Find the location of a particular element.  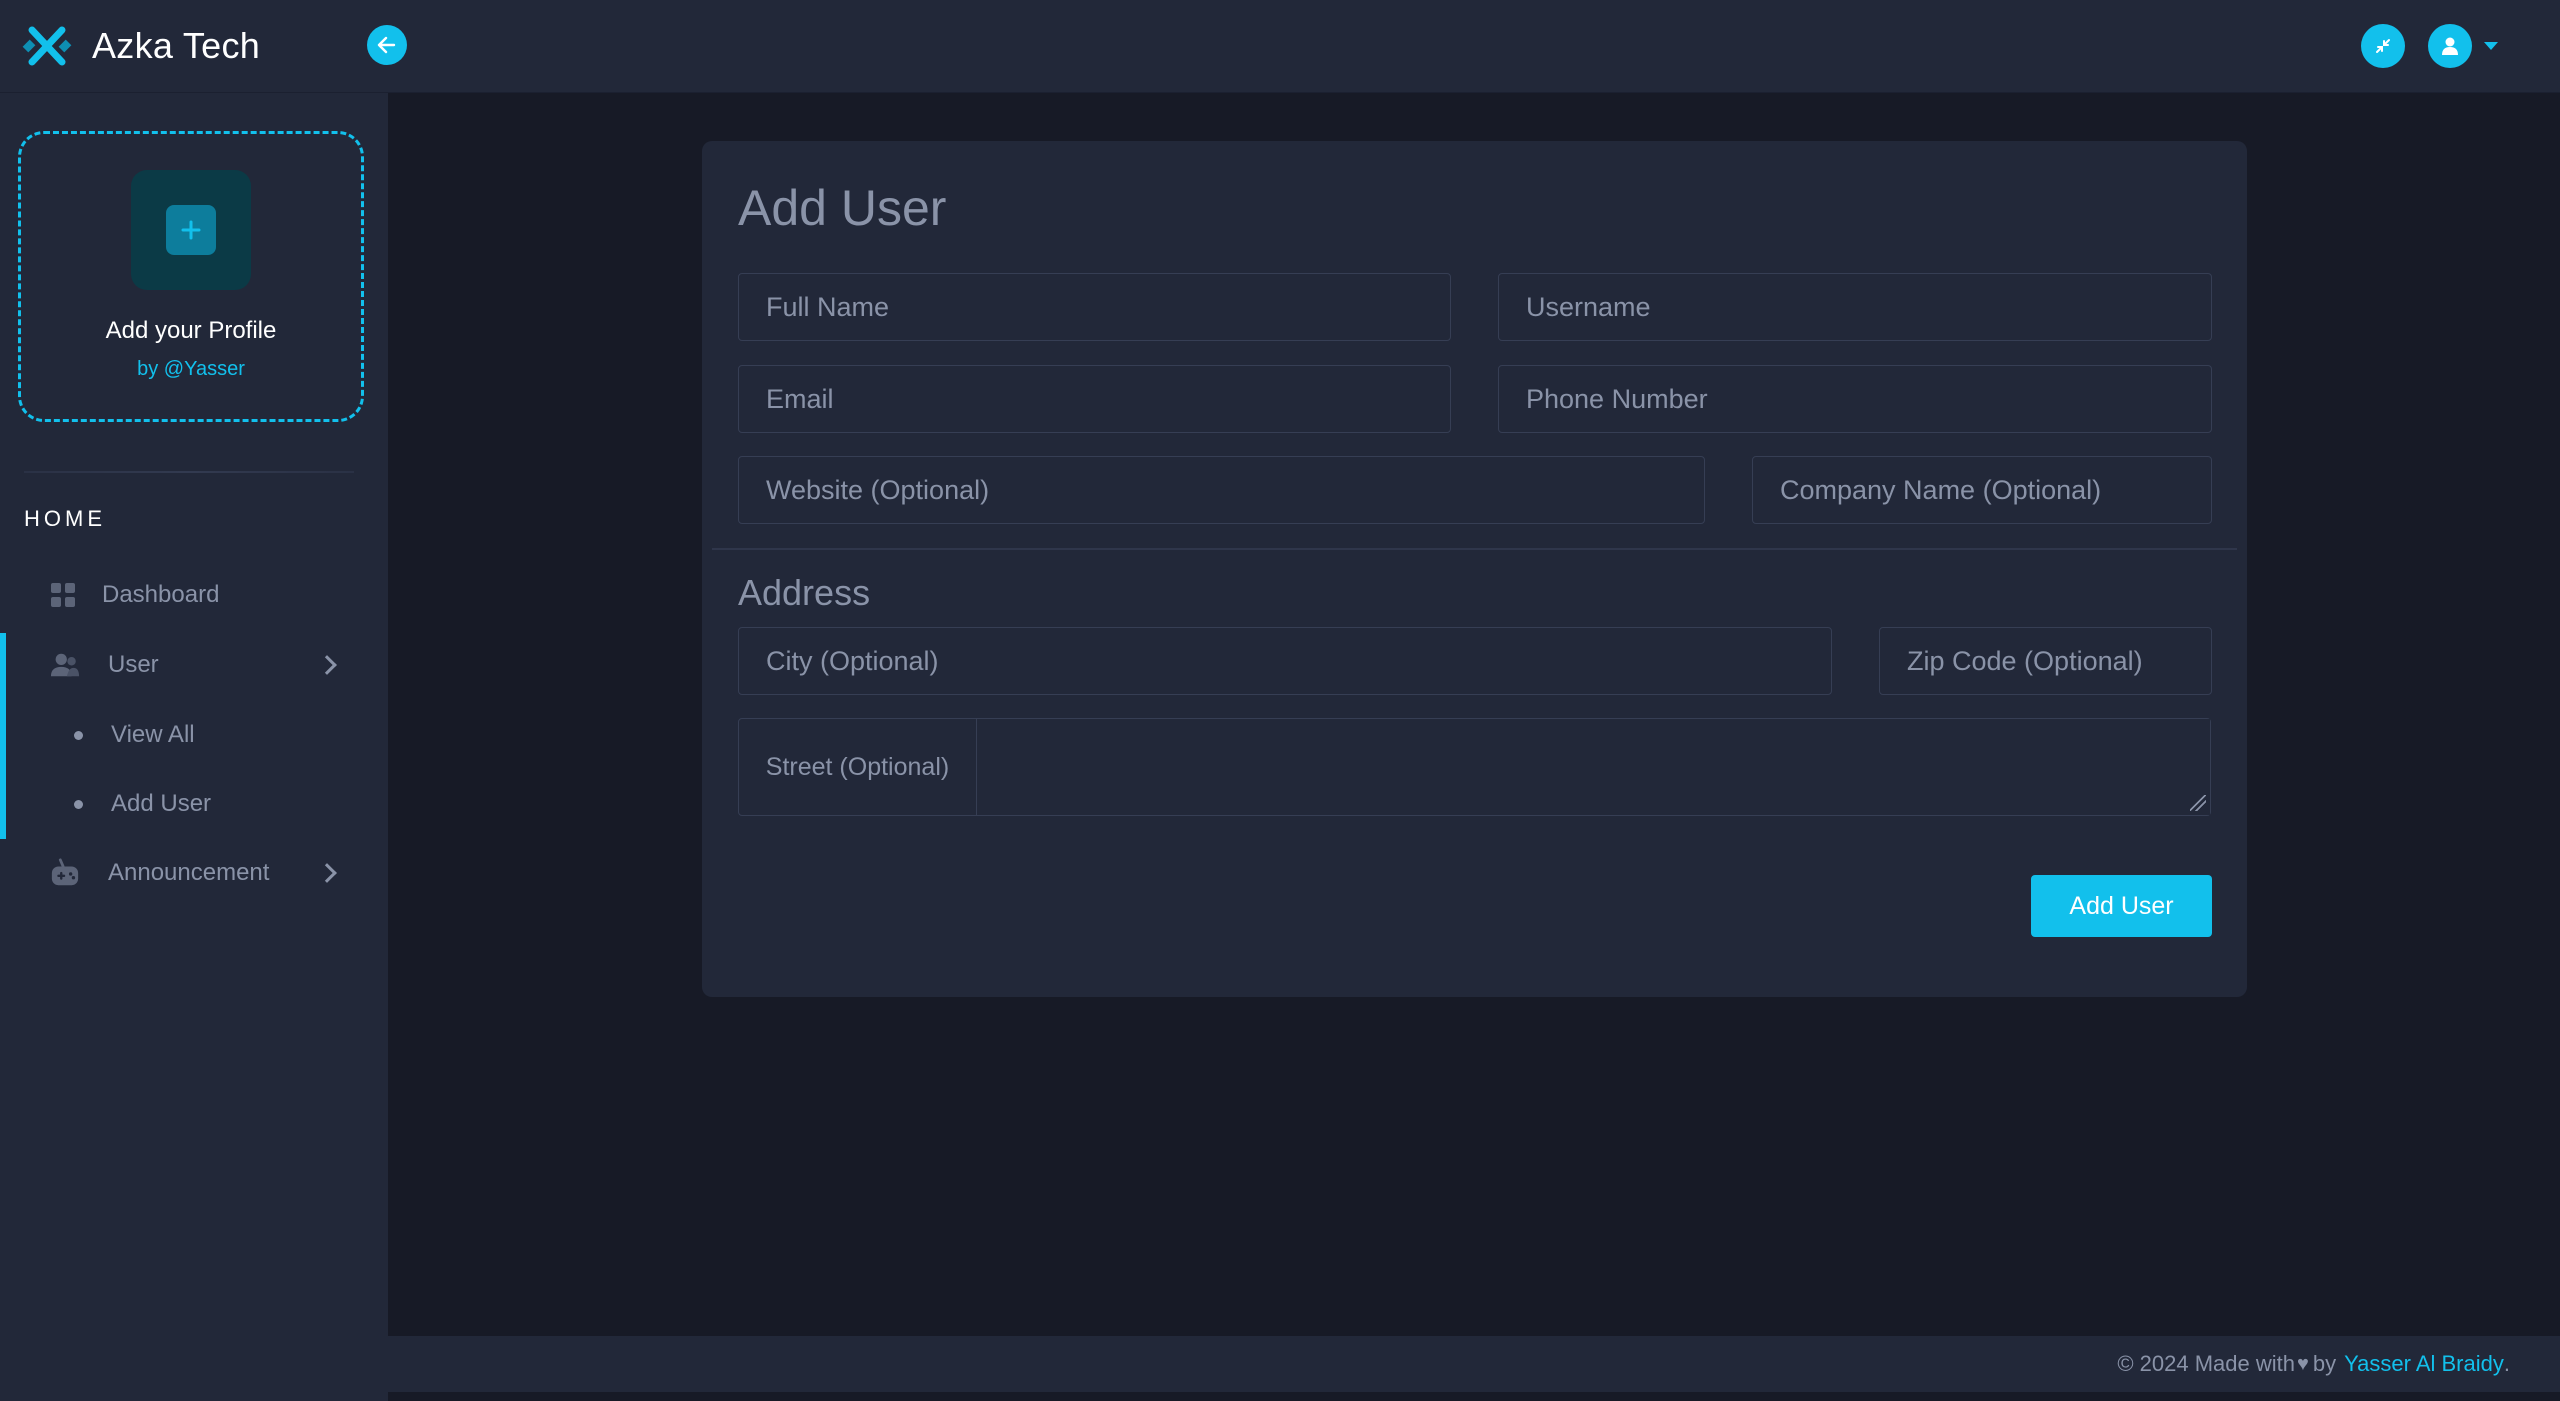

footer-by: by is located at coordinates (2324, 1363).